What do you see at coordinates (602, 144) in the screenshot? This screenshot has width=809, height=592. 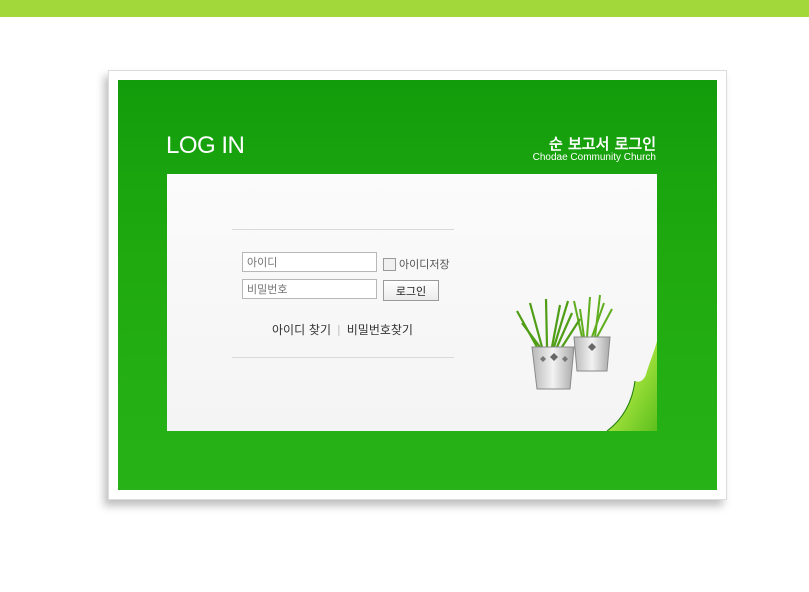 I see `page-title: 순 보고서 로그인` at bounding box center [602, 144].